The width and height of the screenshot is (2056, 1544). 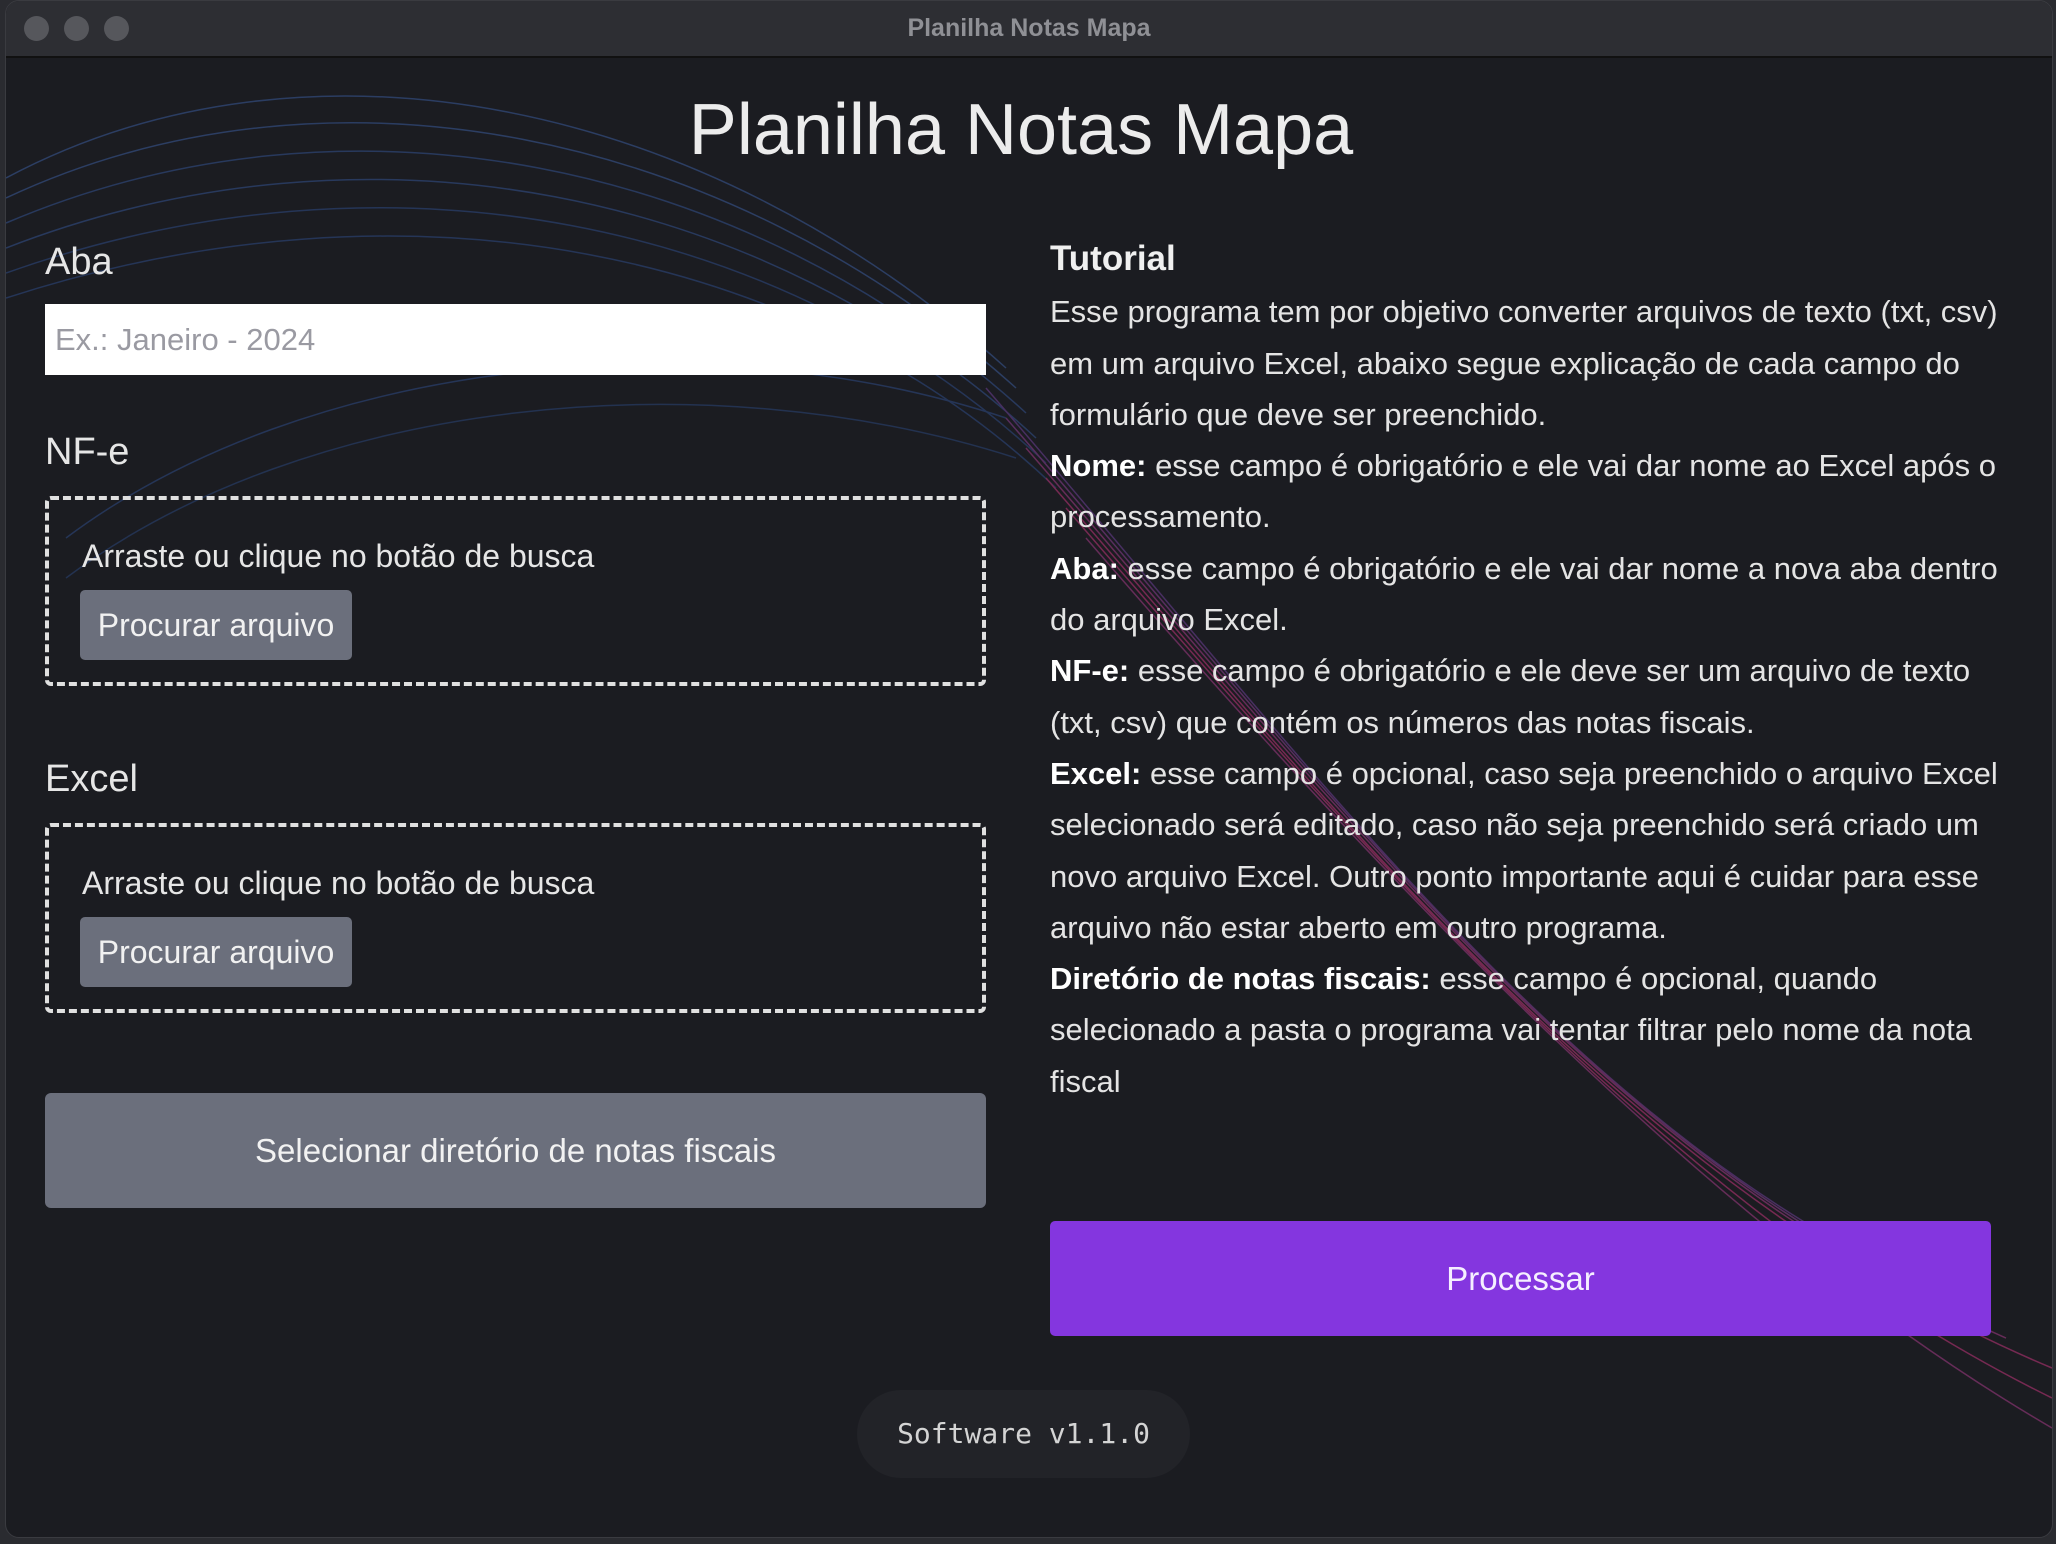 I want to click on app-title: Planilha Notas Mapa, so click(x=1021, y=130).